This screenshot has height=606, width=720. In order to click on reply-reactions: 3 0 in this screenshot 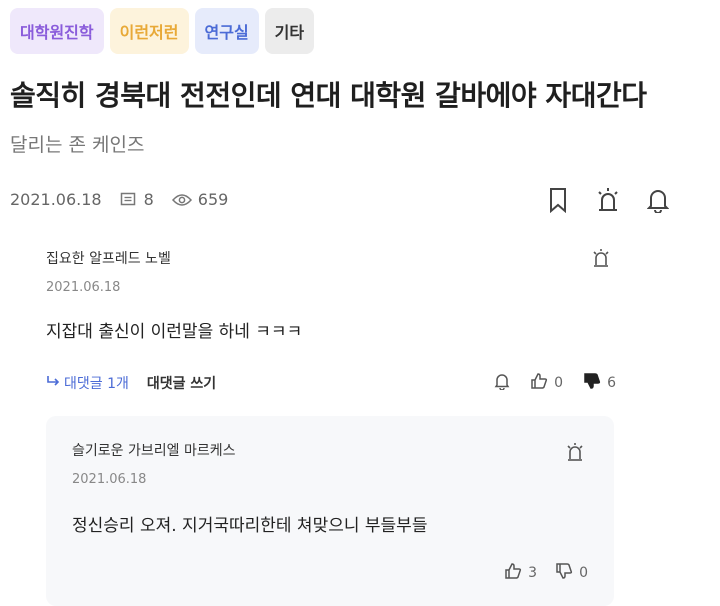, I will do `click(546, 573)`.